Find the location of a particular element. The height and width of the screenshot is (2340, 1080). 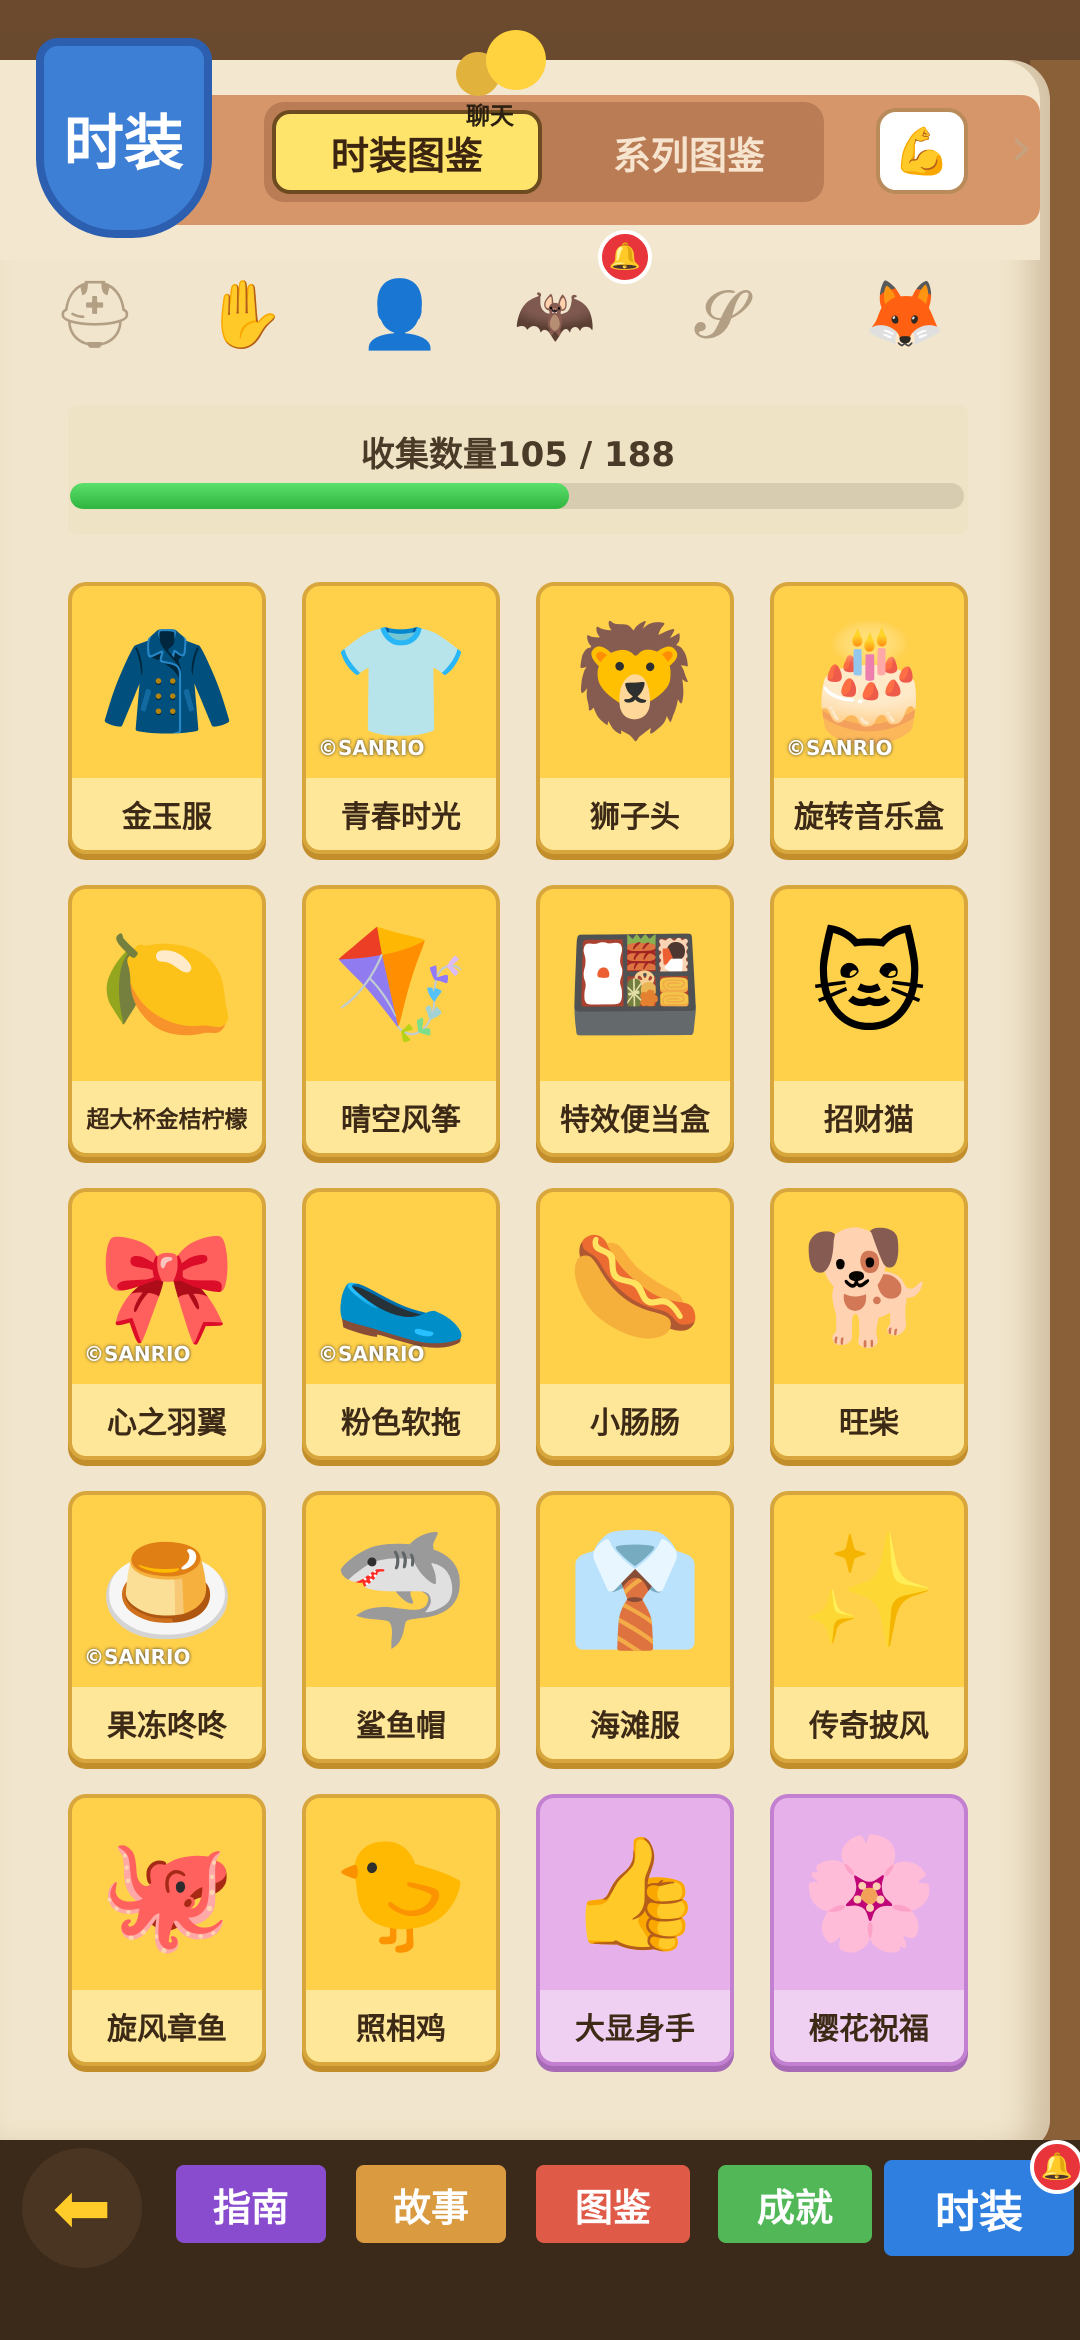

item-image-icon: 👔 is located at coordinates (635, 1589).